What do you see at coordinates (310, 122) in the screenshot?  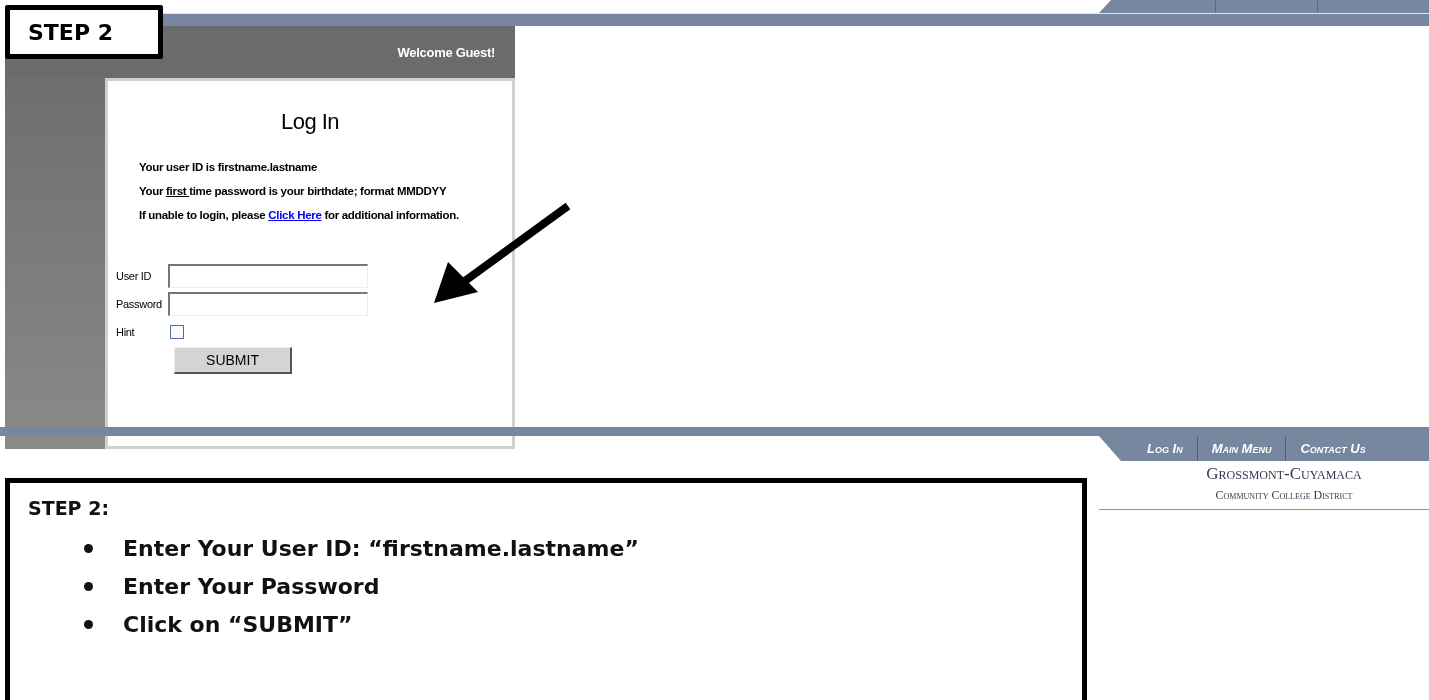 I see `login-title: Log In` at bounding box center [310, 122].